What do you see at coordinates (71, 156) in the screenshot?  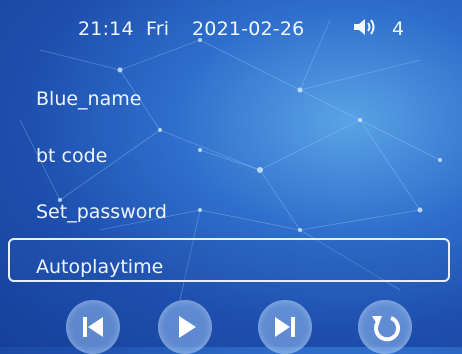 I see `menu-item-bt-code: bt code` at bounding box center [71, 156].